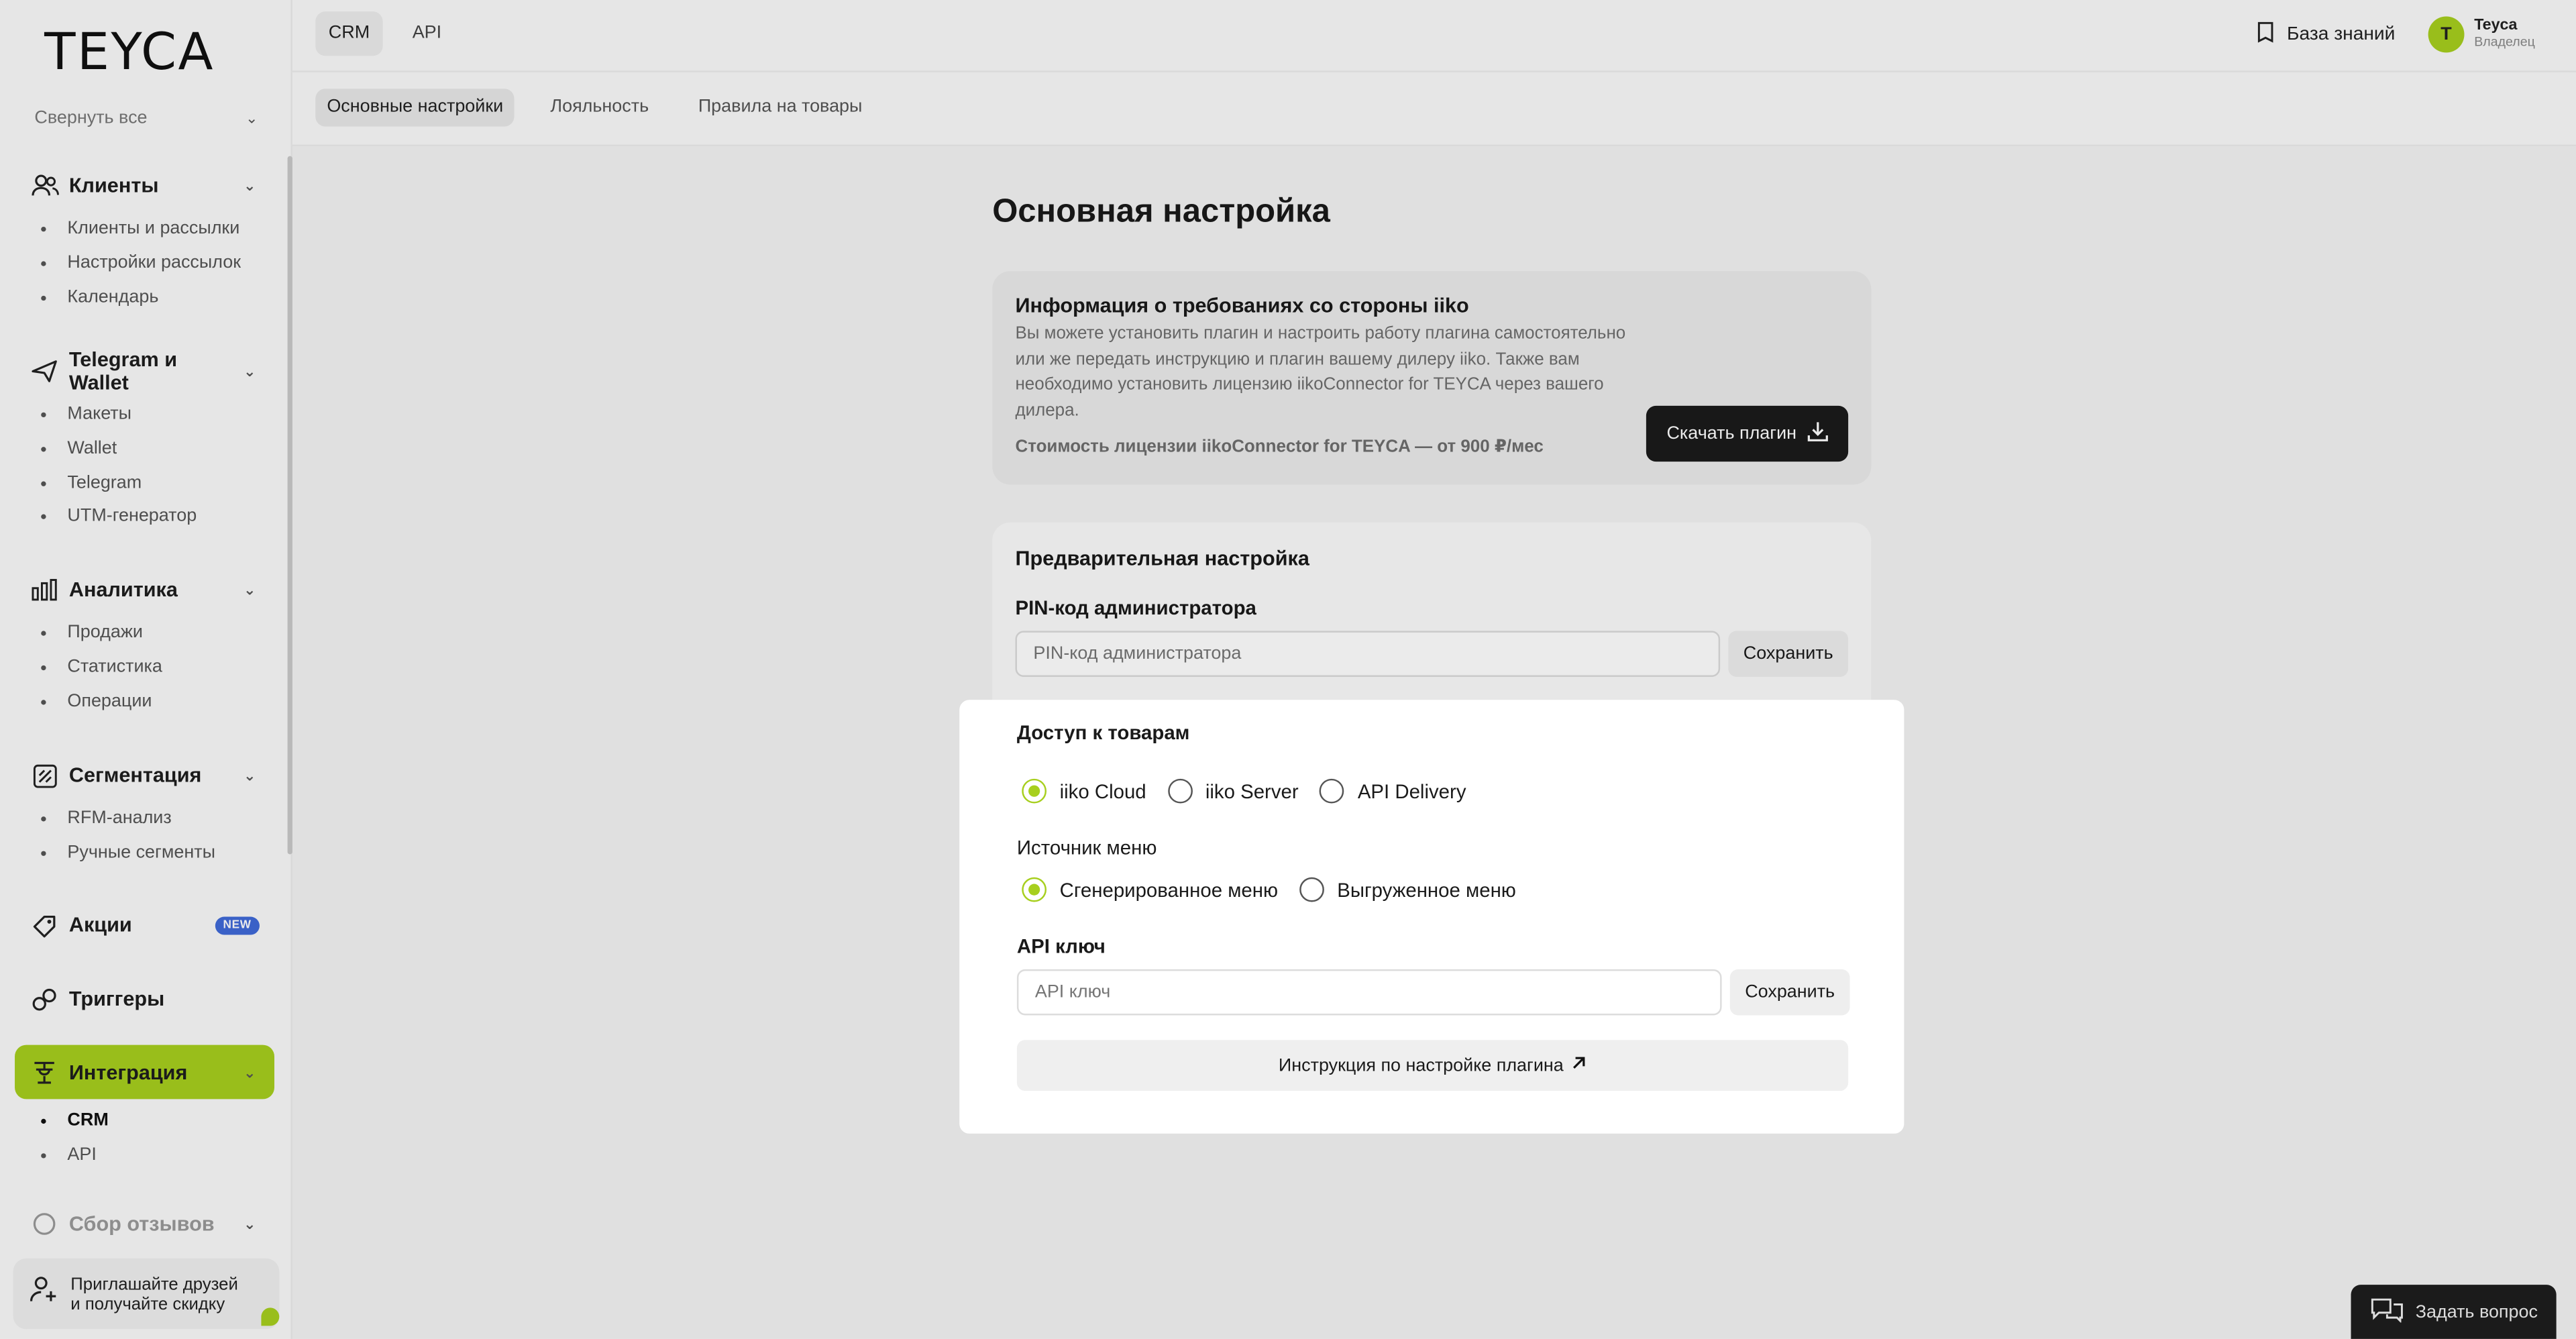  Describe the element at coordinates (1061, 946) in the screenshot. I see `api-key-label: API ключ` at that location.